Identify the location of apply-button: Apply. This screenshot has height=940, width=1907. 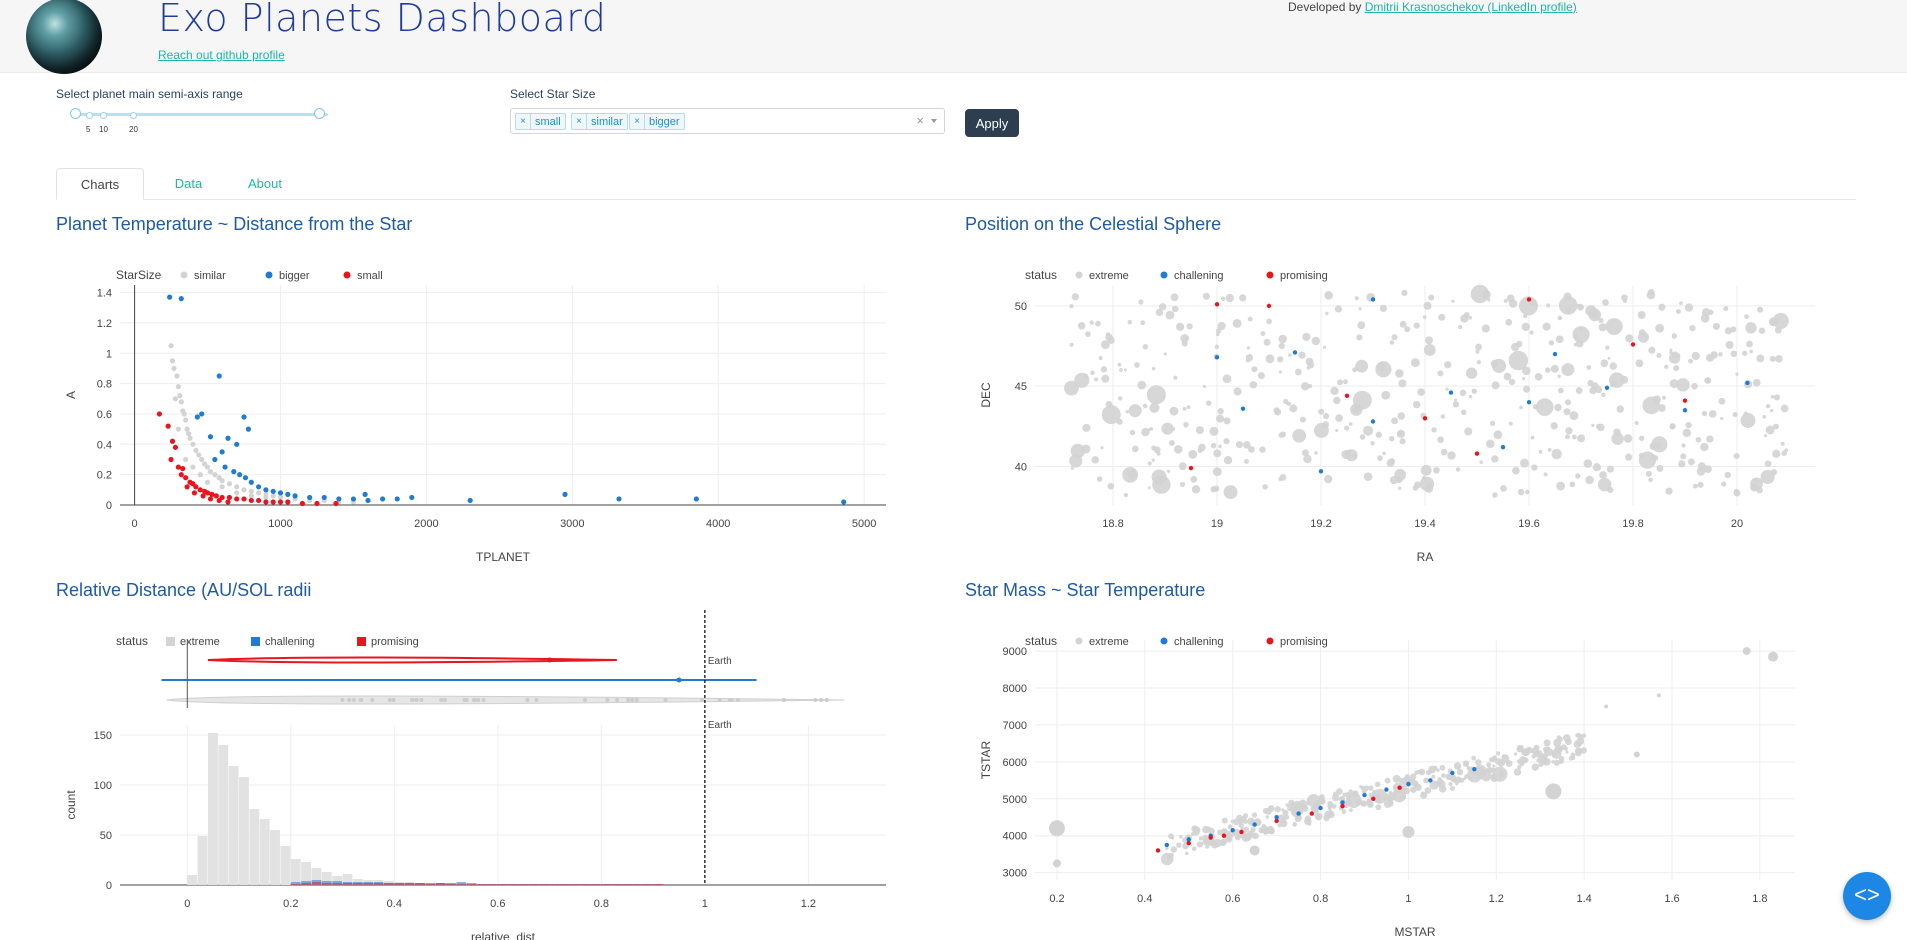
(992, 123).